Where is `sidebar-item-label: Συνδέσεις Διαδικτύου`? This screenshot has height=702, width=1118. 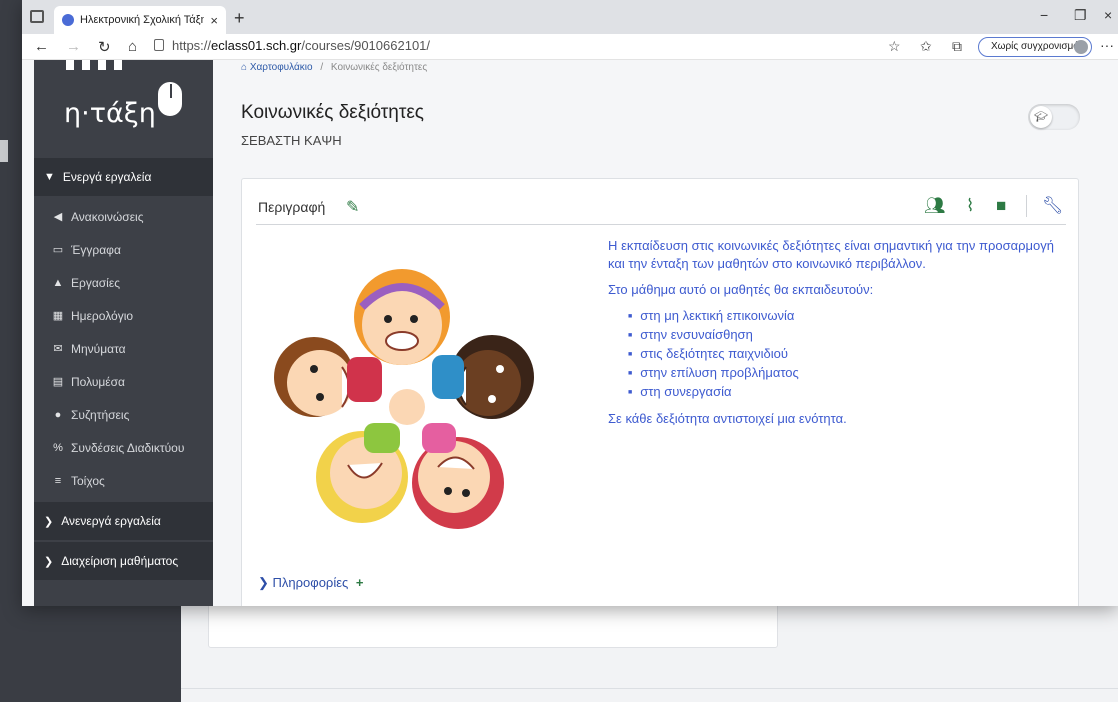
sidebar-item-label: Συνδέσεις Διαδικτύου is located at coordinates (128, 447).